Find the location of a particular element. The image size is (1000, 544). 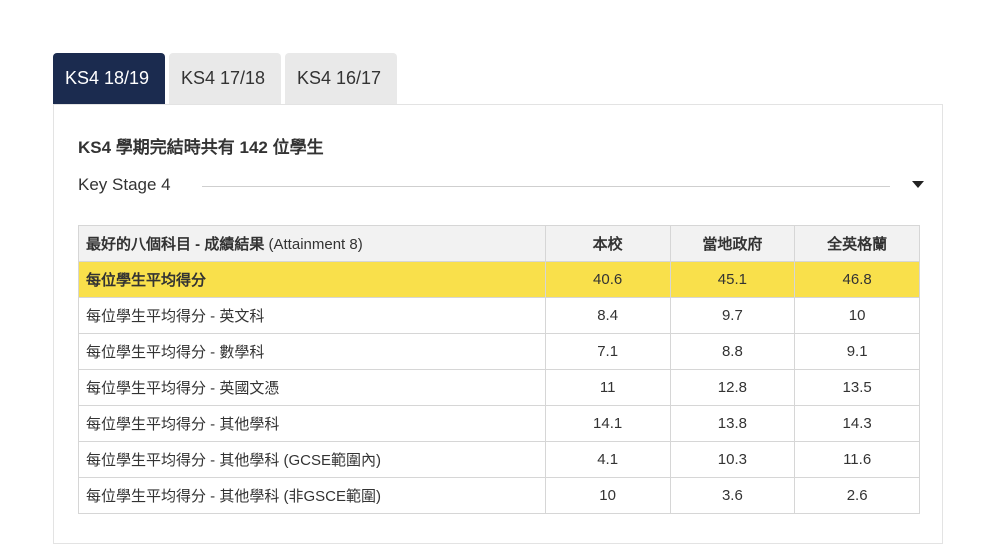

table-row: 每位學生平均得分 - 數學科 7.1 8.8 9.1 is located at coordinates (499, 351).